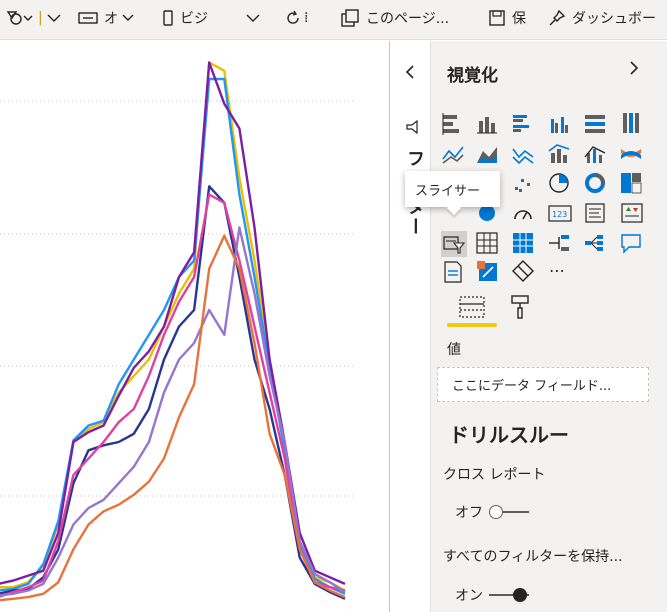 This screenshot has width=667, height=612. I want to click on matrix-icon, so click(523, 243).